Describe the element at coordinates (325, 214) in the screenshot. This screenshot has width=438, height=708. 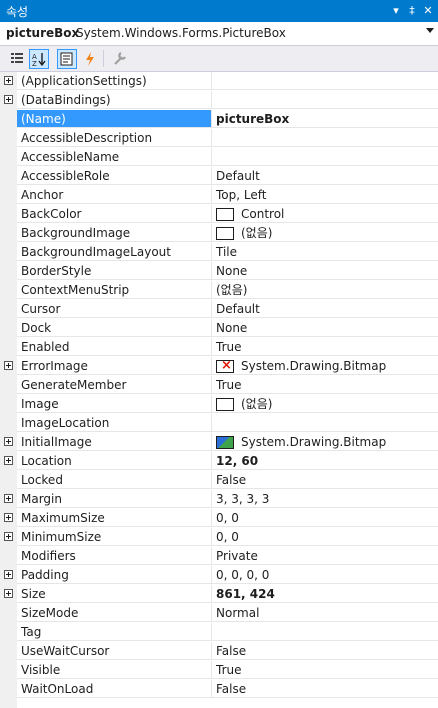
I see `property-value: Control` at that location.